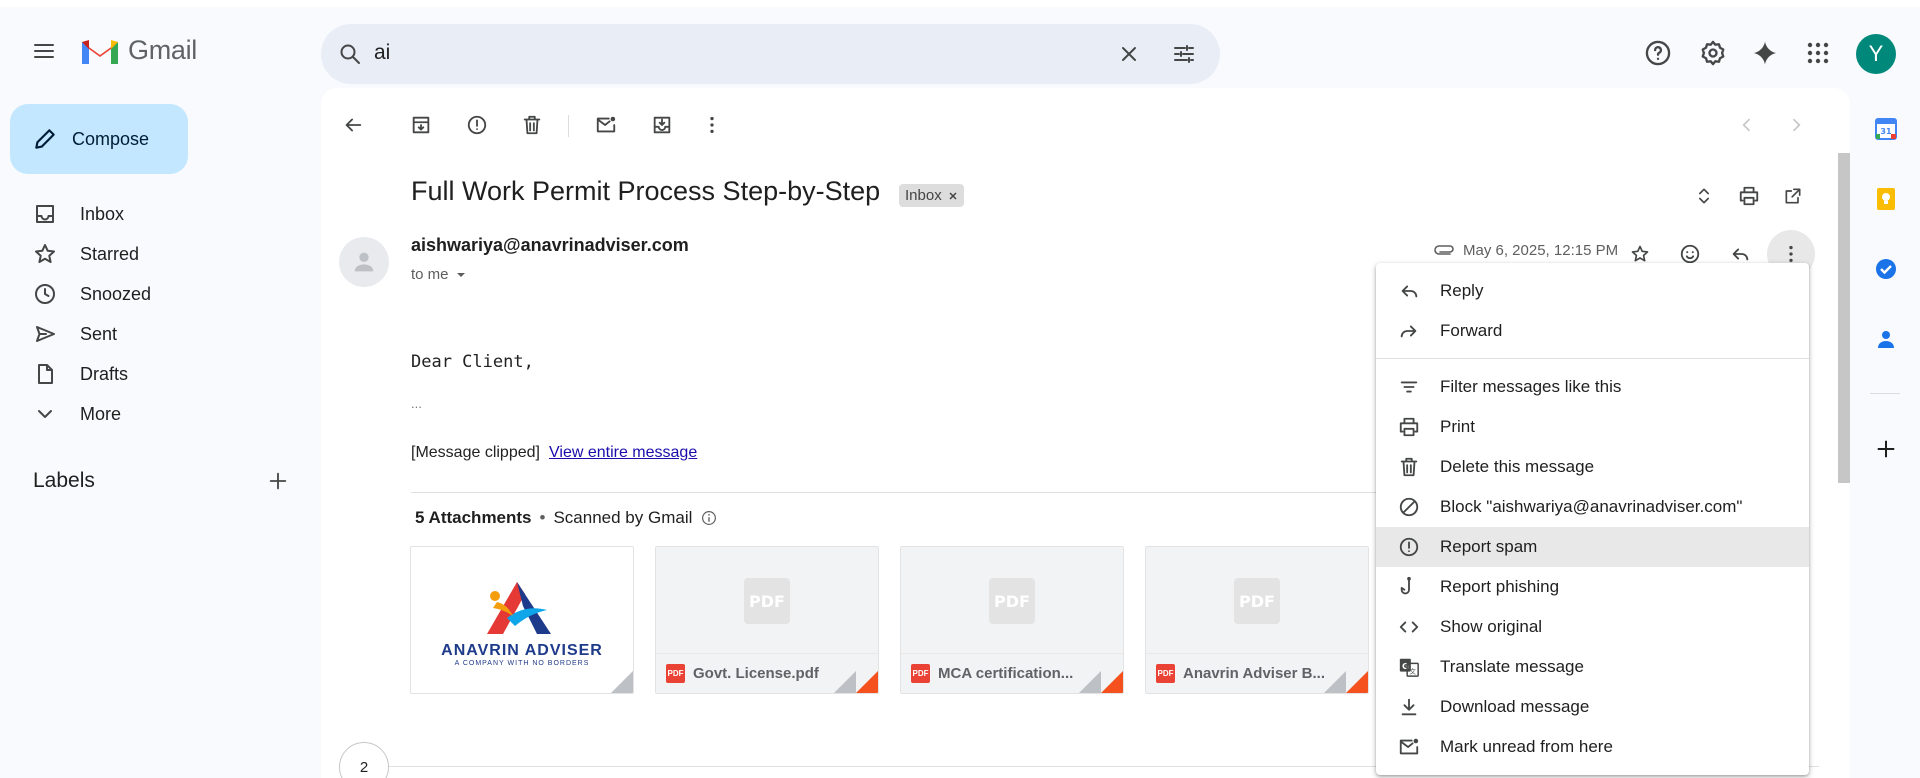  Describe the element at coordinates (1886, 269) in the screenshot. I see `tasks-app-button` at that location.